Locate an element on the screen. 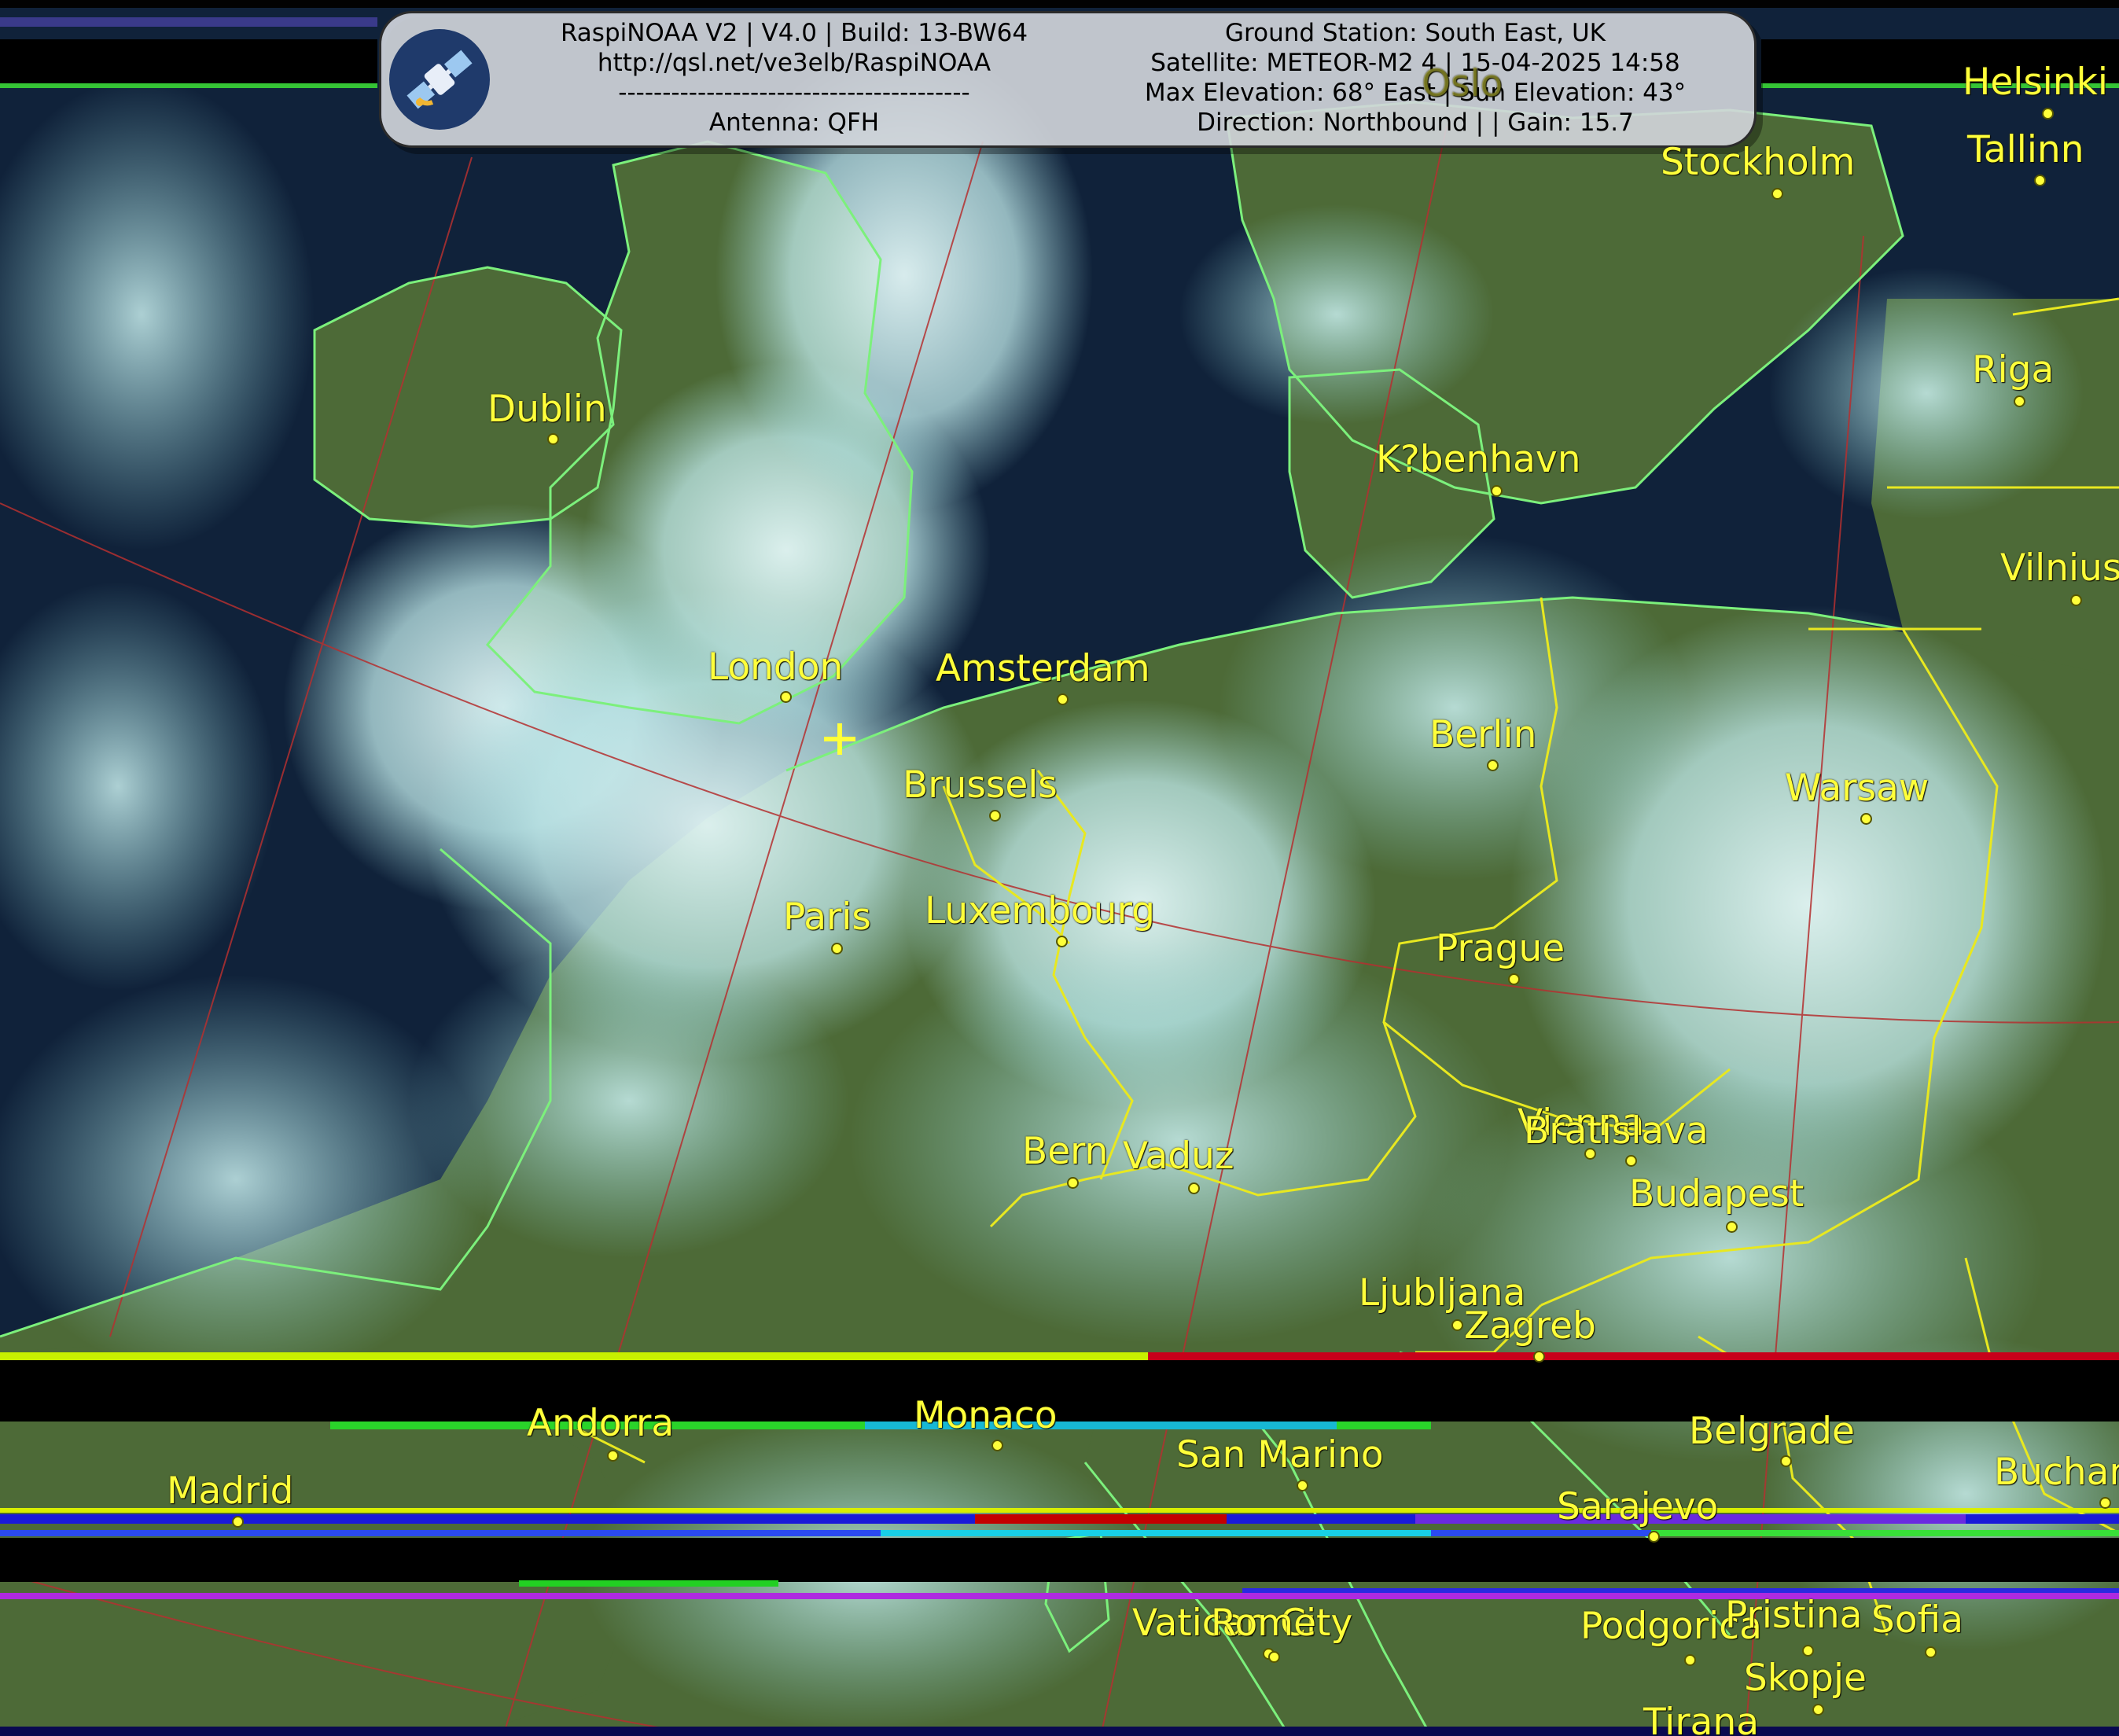 The width and height of the screenshot is (2119, 1736). city-label: Madrid is located at coordinates (230, 1491).